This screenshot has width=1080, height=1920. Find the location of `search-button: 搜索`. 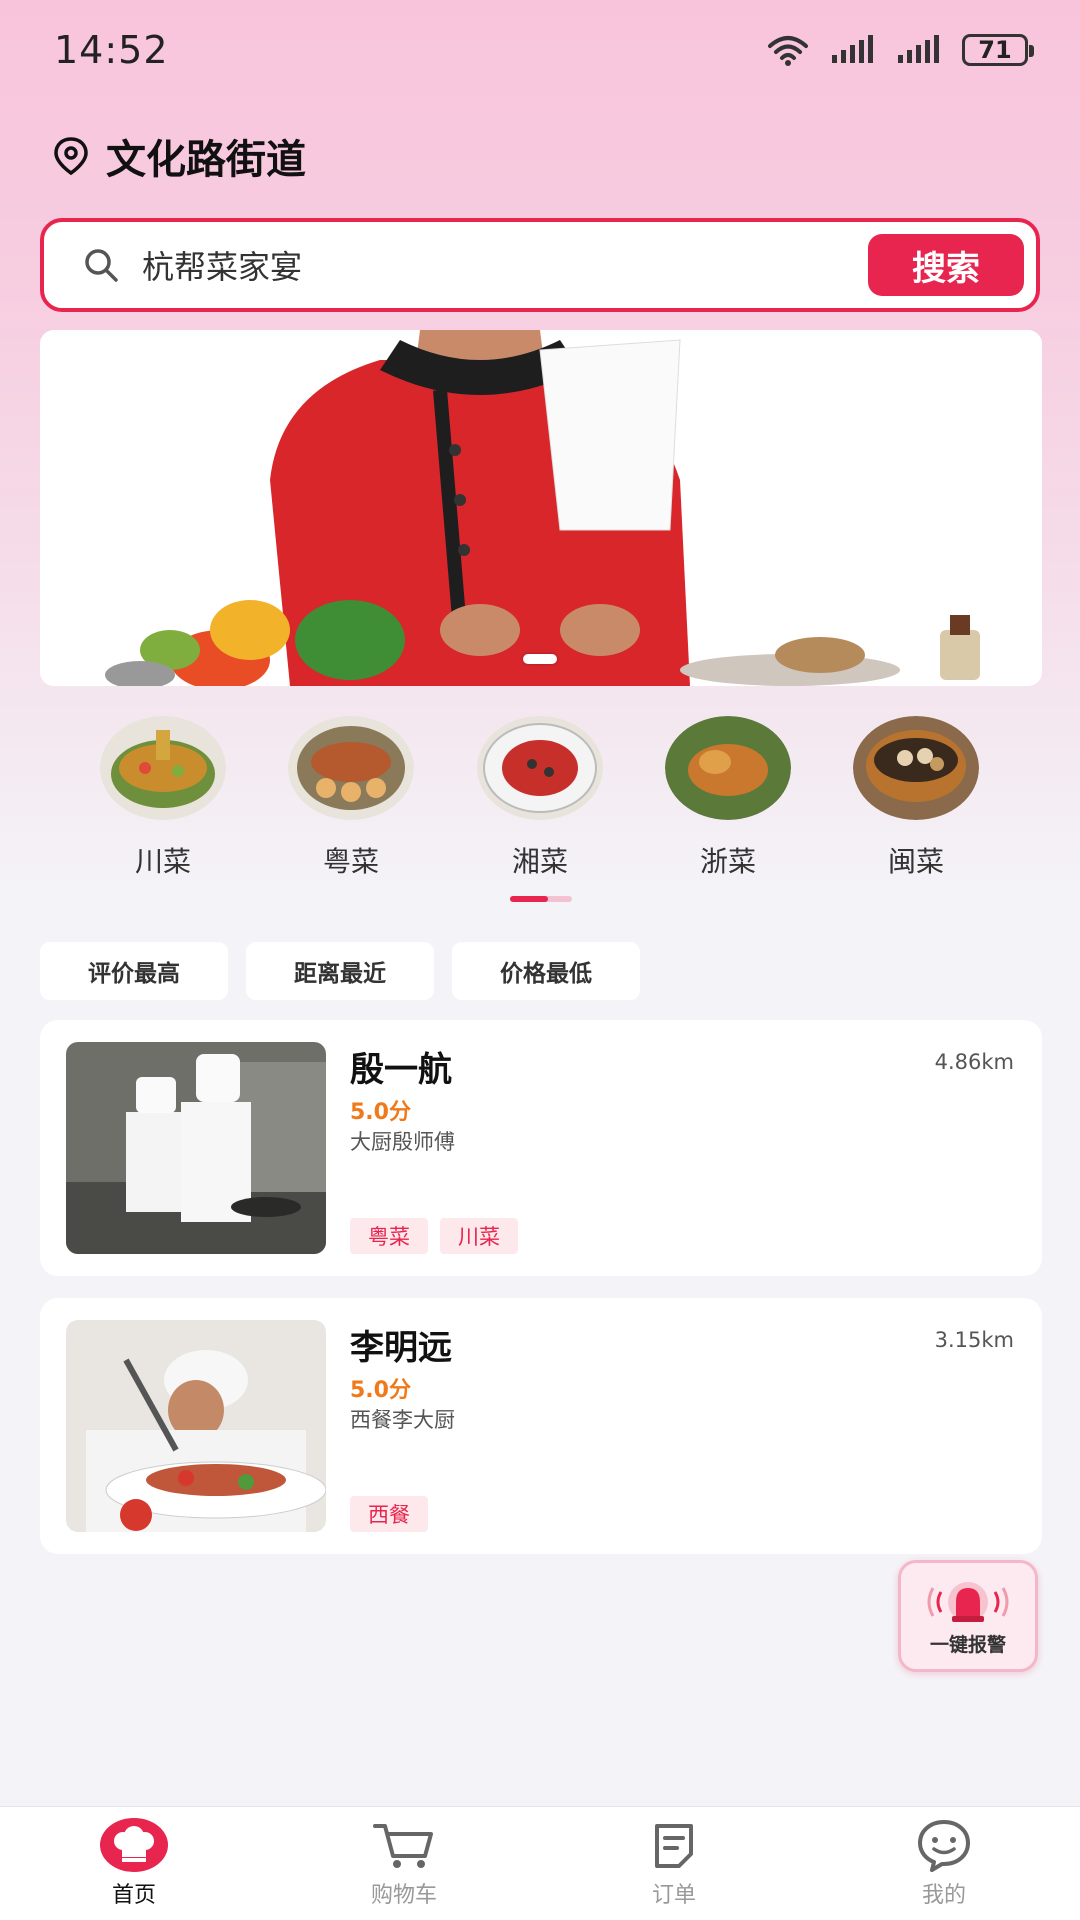

search-button: 搜索 is located at coordinates (946, 265).